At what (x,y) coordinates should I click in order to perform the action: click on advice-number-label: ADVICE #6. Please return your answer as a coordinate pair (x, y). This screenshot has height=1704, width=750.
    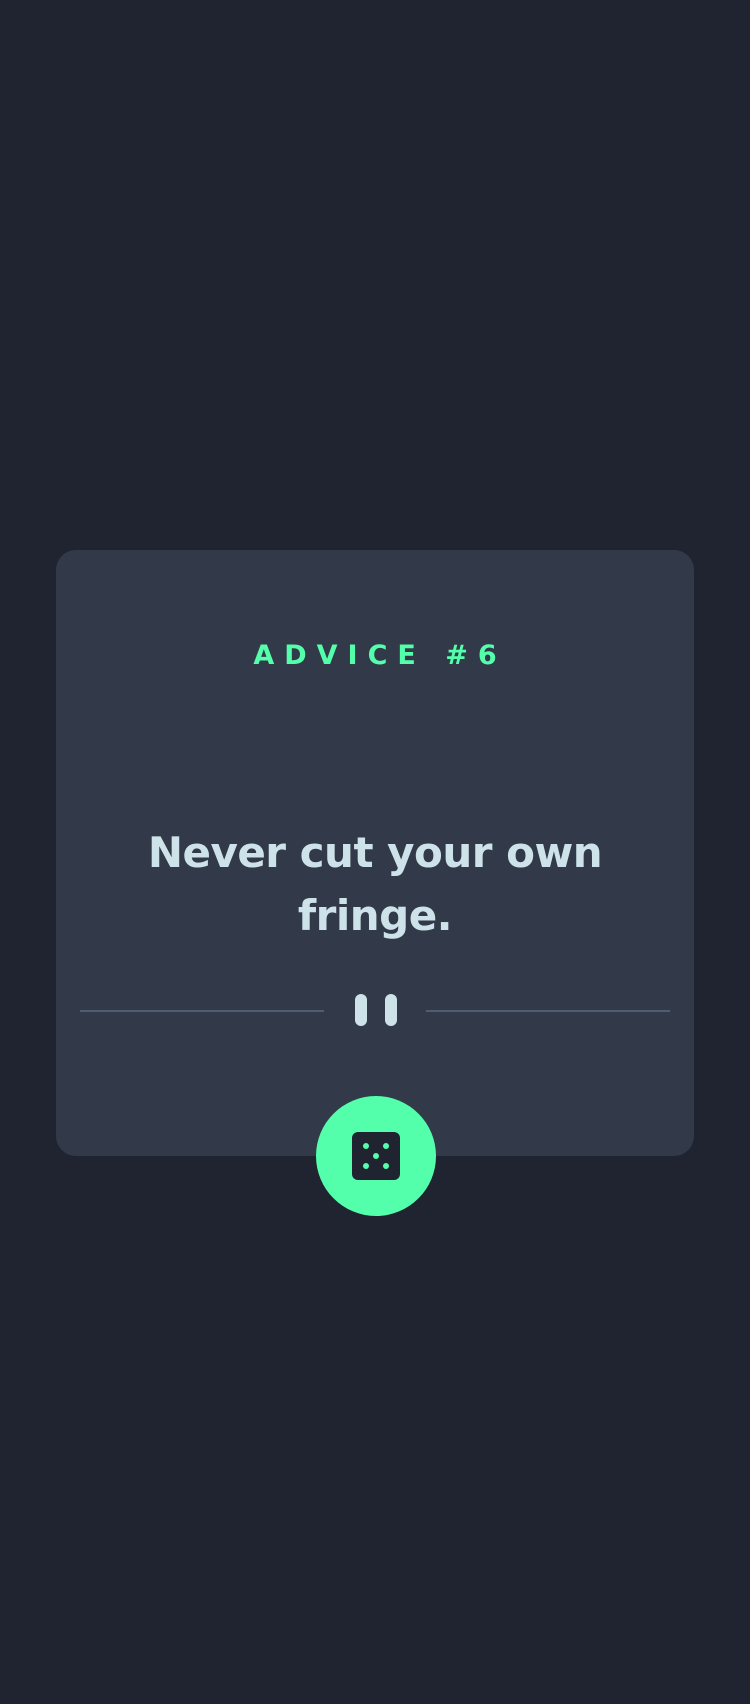
    Looking at the image, I should click on (380, 655).